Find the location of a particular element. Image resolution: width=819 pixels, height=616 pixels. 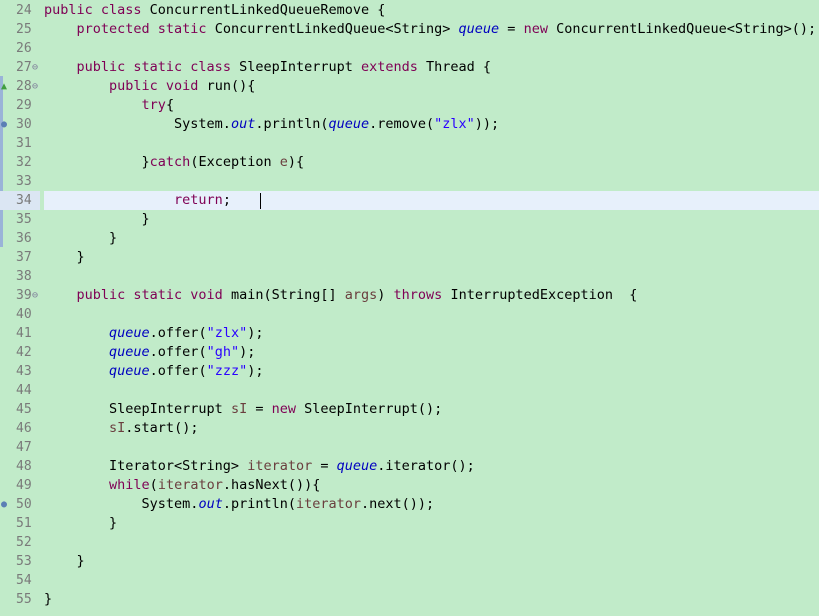

gutter-line: 39 ⊖ is located at coordinates (20, 295).